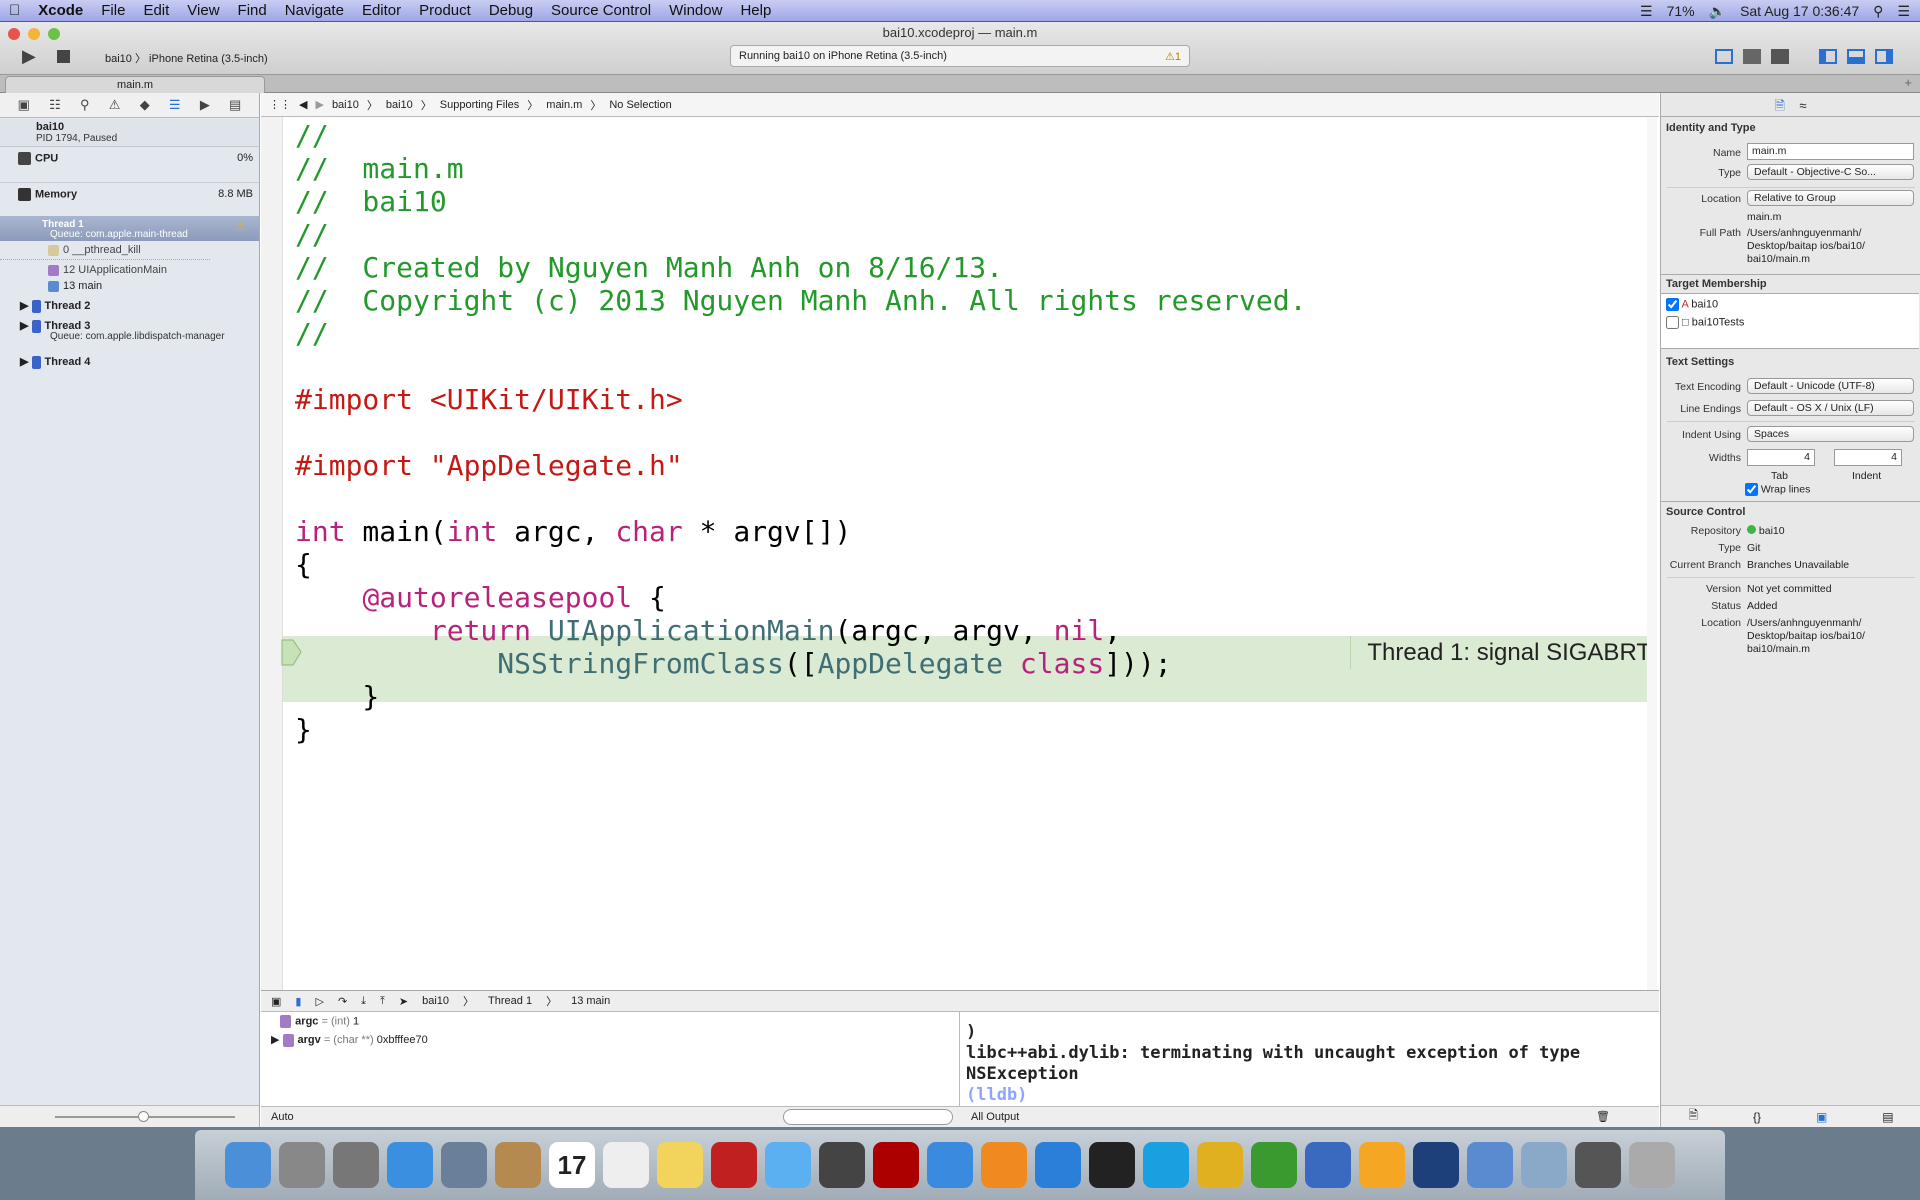 The image size is (1920, 1200). Describe the element at coordinates (1802, 105) in the screenshot. I see `quick-help-icon: ≈` at that location.